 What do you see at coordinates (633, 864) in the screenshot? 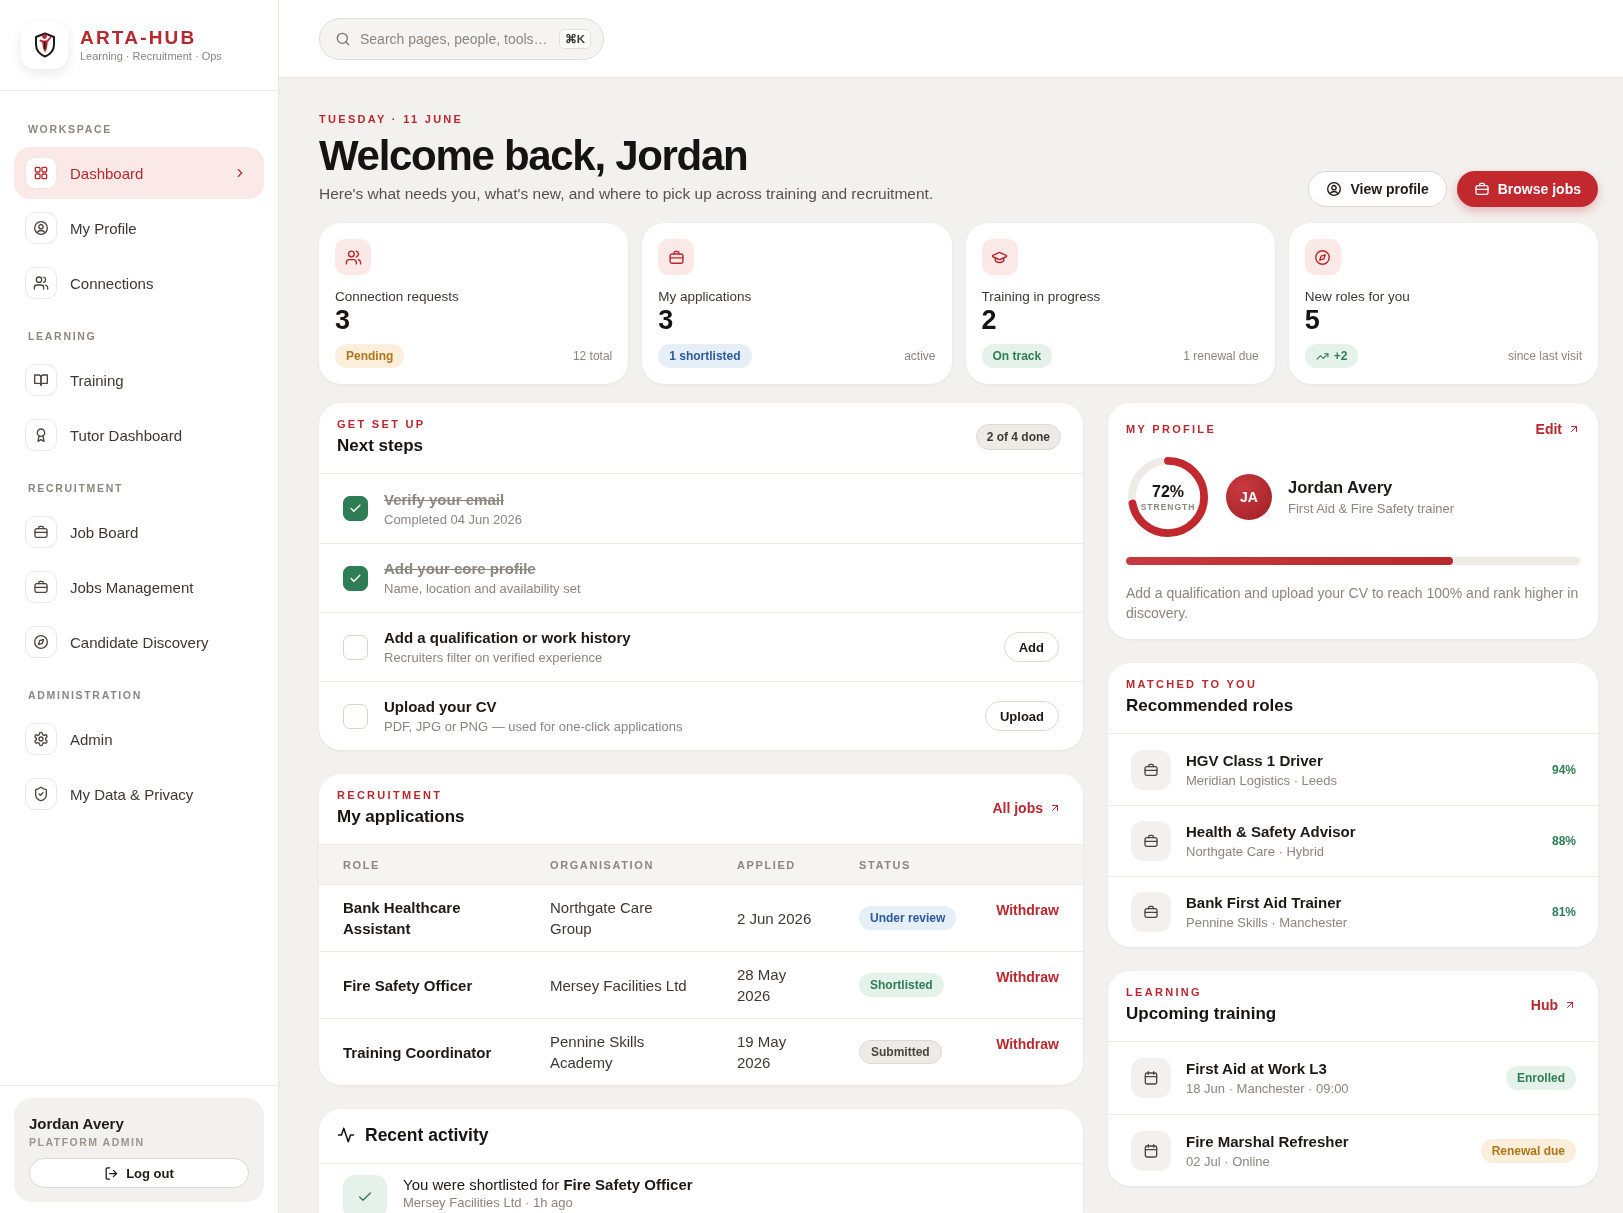
I see `column-header: ORGANISATION` at bounding box center [633, 864].